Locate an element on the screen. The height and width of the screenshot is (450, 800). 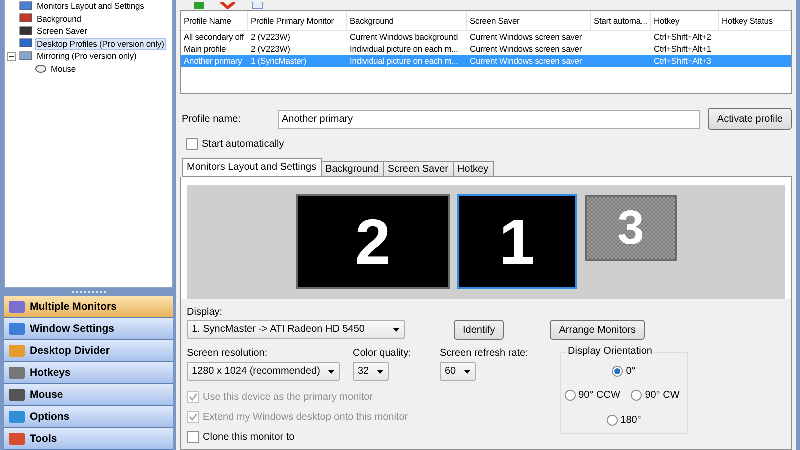
tree-item: Screen Saver is located at coordinates (62, 31).